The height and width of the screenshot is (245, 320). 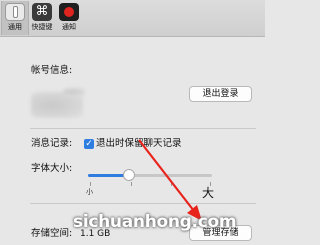 What do you see at coordinates (42, 12) in the screenshot?
I see `command-key-icon: ⌘` at bounding box center [42, 12].